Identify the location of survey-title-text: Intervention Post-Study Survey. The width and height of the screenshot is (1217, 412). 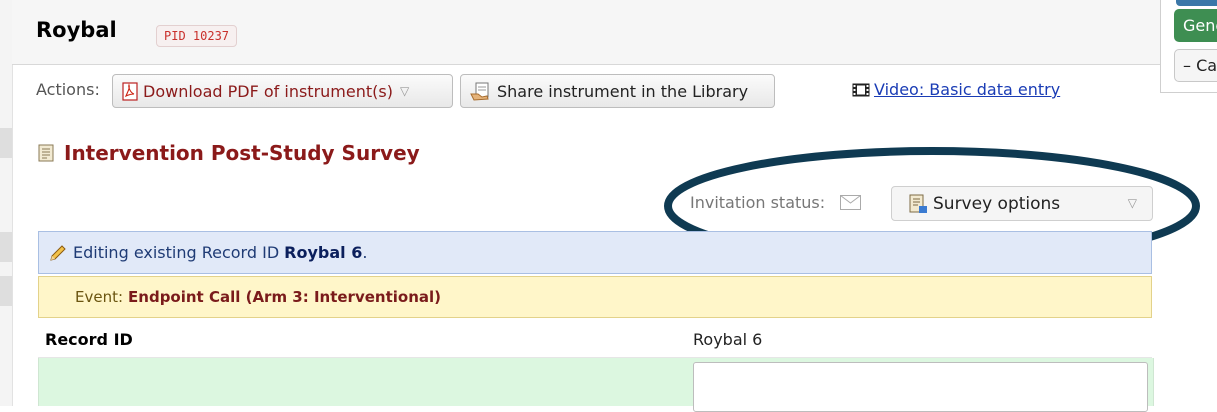
(242, 153).